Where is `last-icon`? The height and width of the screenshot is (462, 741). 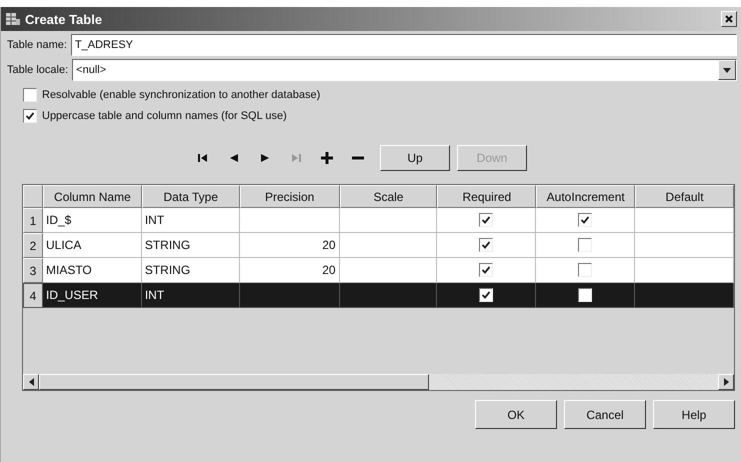 last-icon is located at coordinates (296, 158).